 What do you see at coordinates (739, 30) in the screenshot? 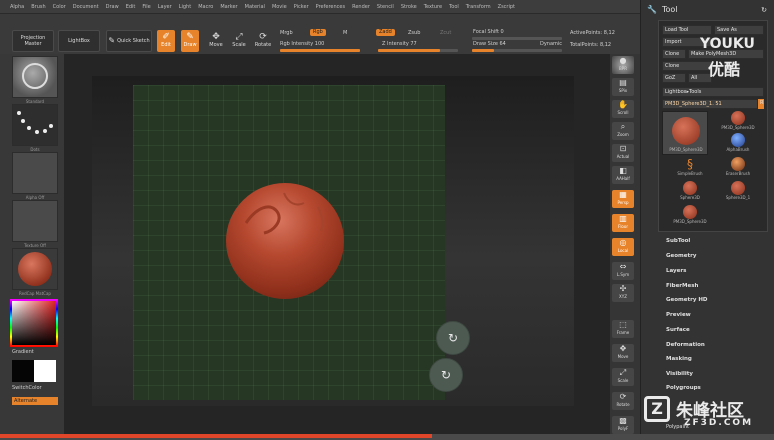
I see `save-as-button: Save As` at bounding box center [739, 30].